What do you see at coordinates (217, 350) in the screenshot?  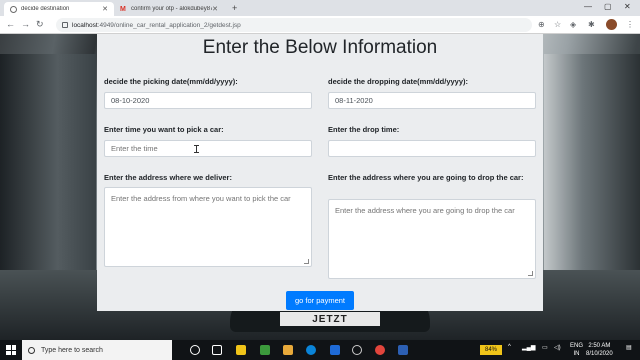 I see `task-view-icon` at bounding box center [217, 350].